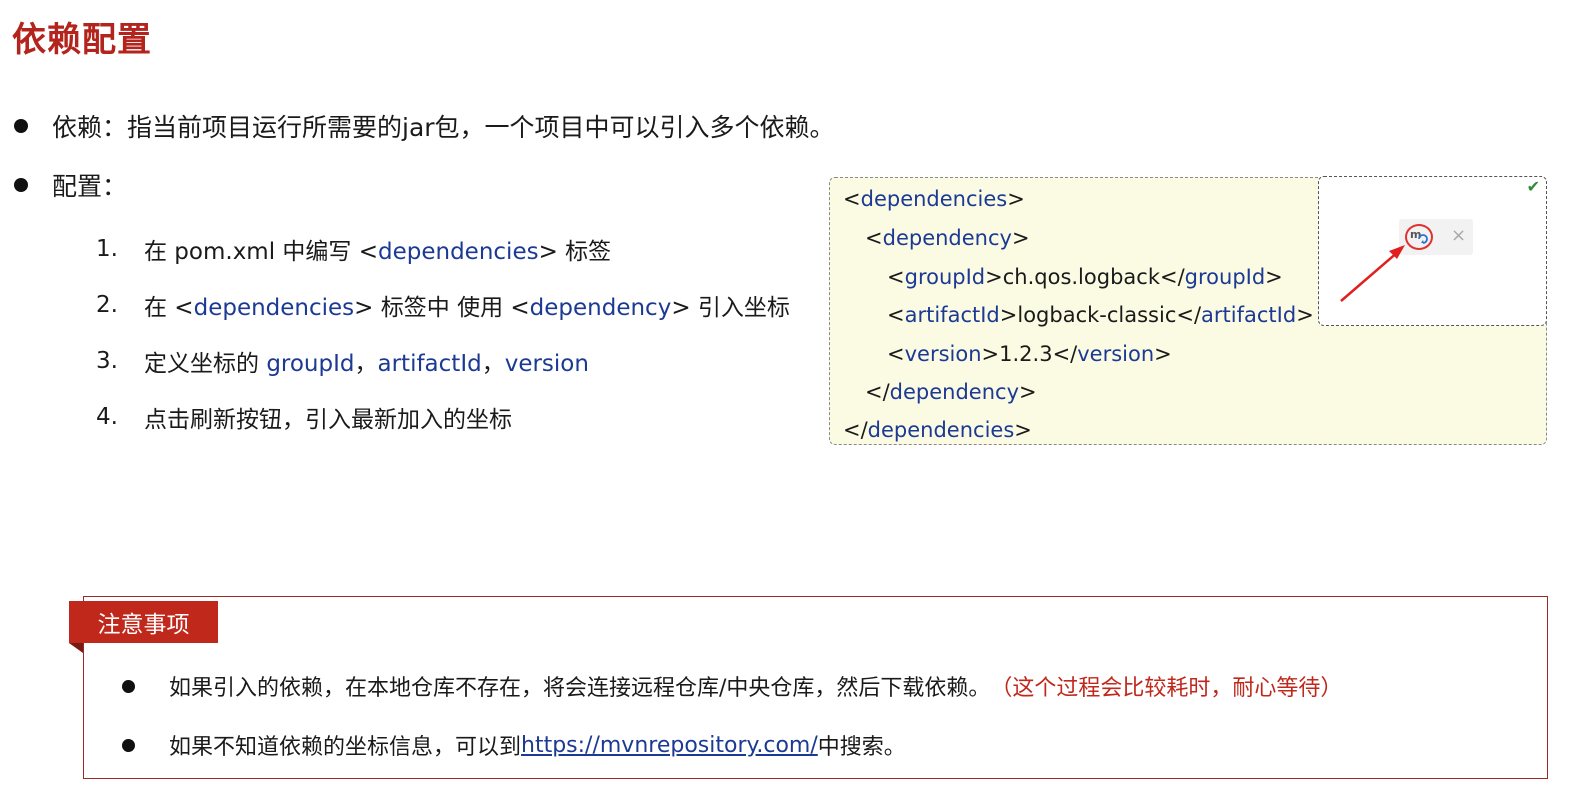 The height and width of the screenshot is (799, 1592). I want to click on step-item: 4. 点击刷新按钮，引入最新加入的坐标, so click(443, 417).